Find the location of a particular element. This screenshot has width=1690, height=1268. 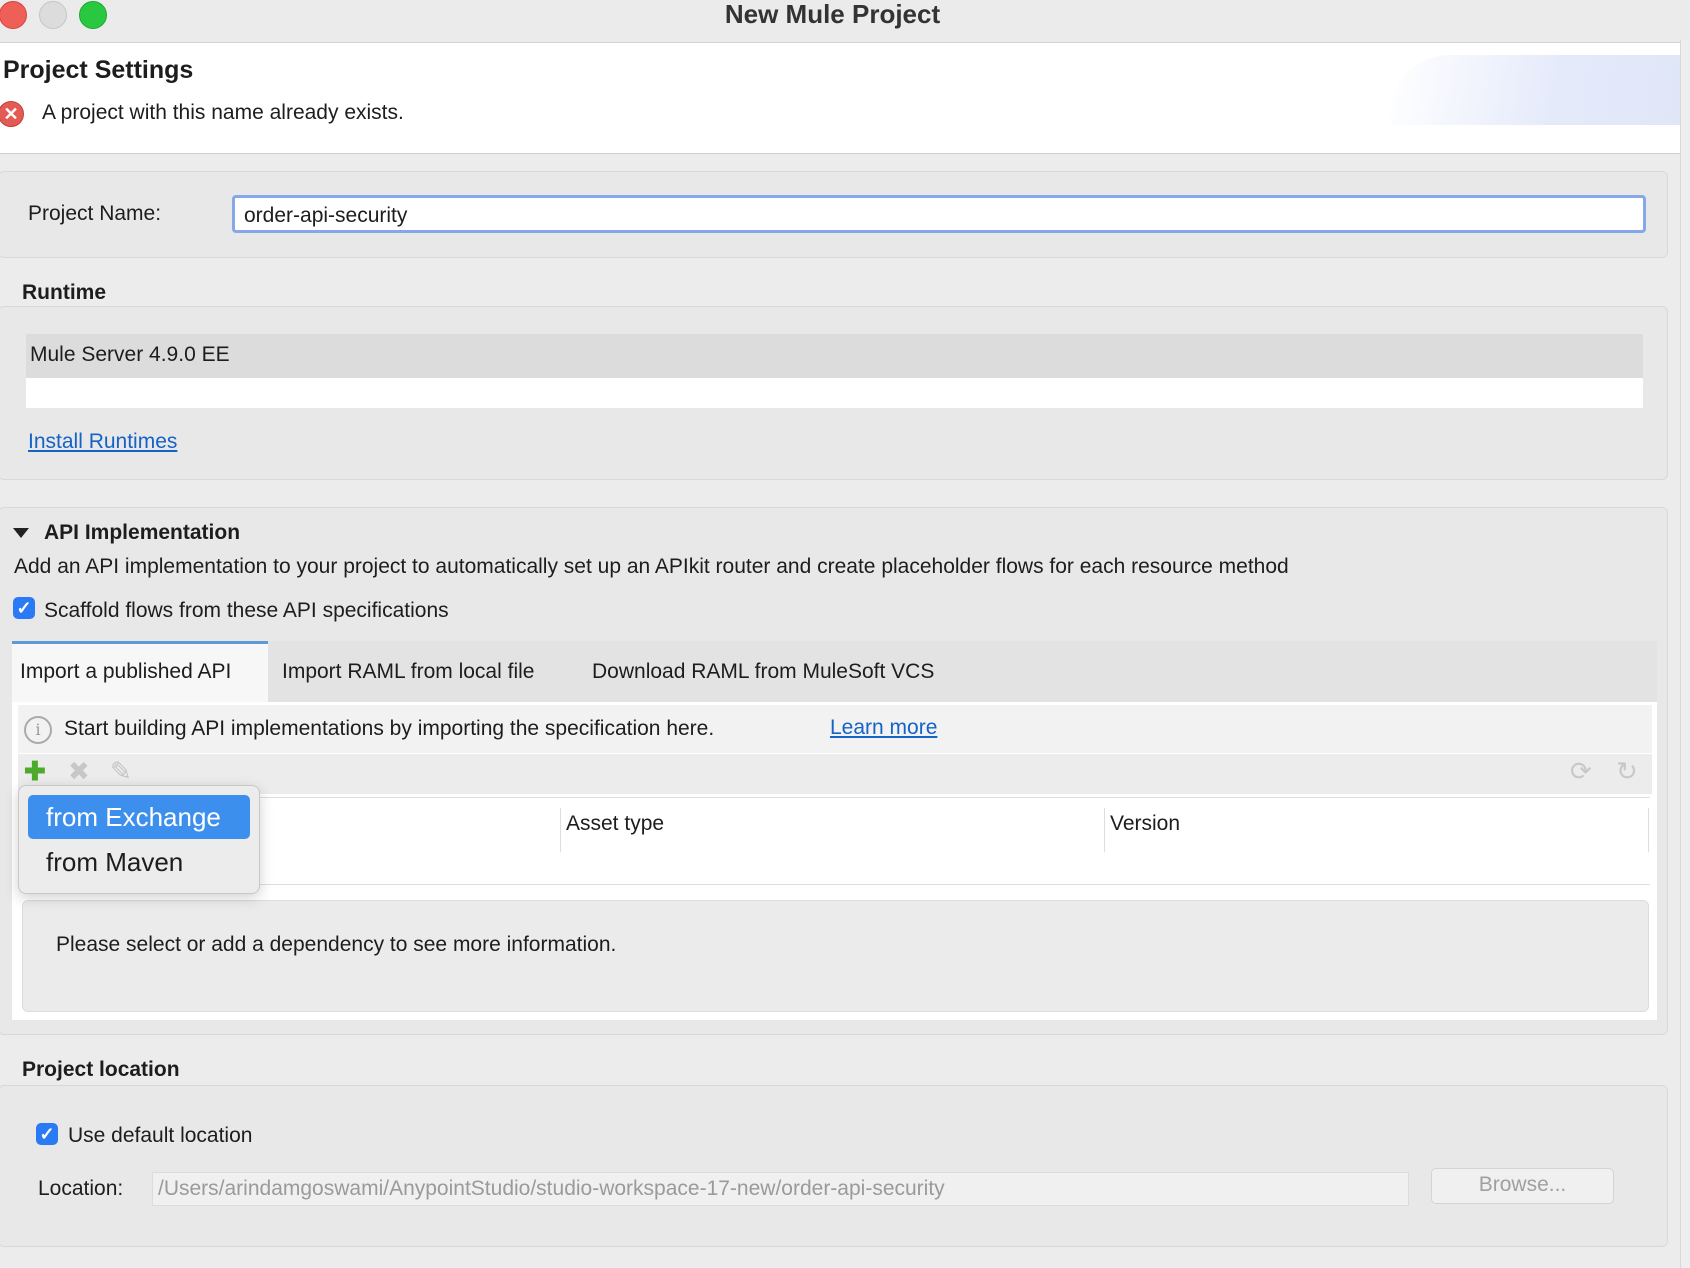

window-scrollbar is located at coordinates (1685, 654).